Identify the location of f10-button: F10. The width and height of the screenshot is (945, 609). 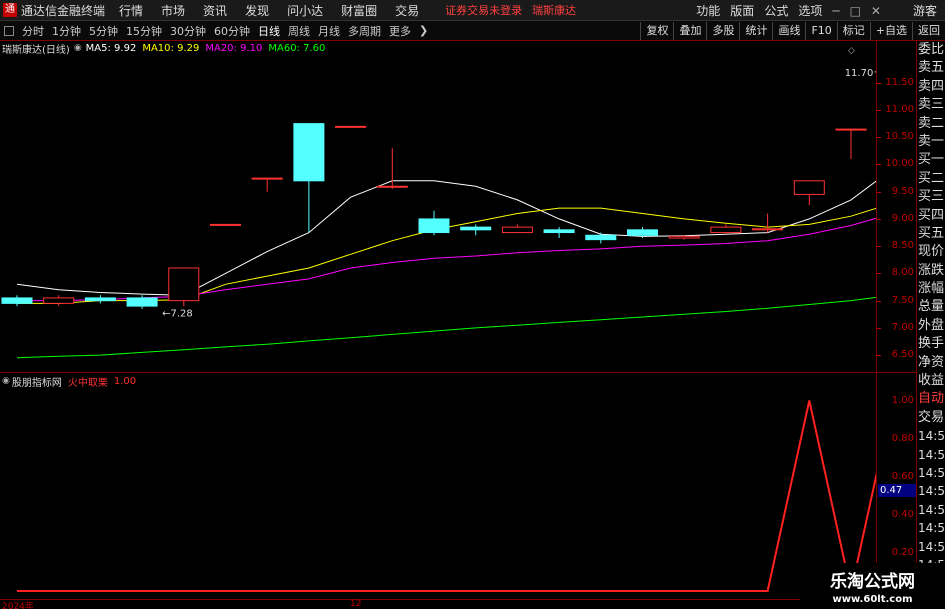
(820, 31).